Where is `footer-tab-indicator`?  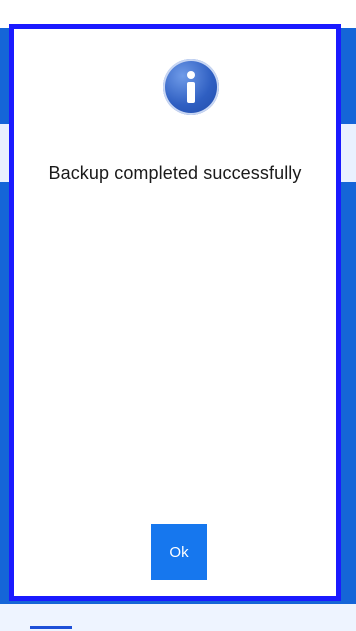
footer-tab-indicator is located at coordinates (51, 627).